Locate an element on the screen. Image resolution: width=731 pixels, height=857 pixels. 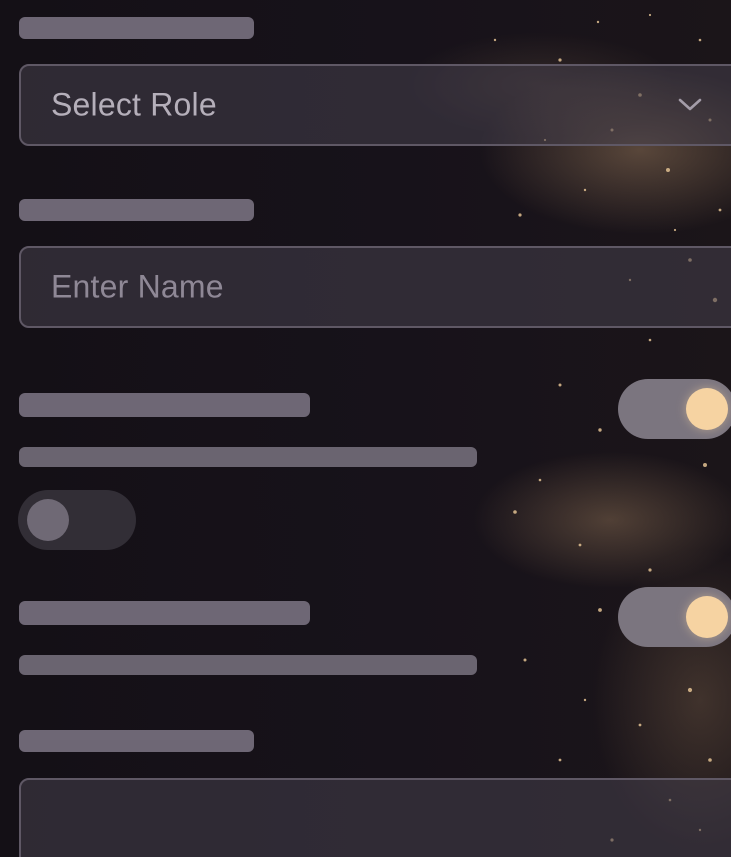
setting-three-description-placeholder is located at coordinates (248, 665).